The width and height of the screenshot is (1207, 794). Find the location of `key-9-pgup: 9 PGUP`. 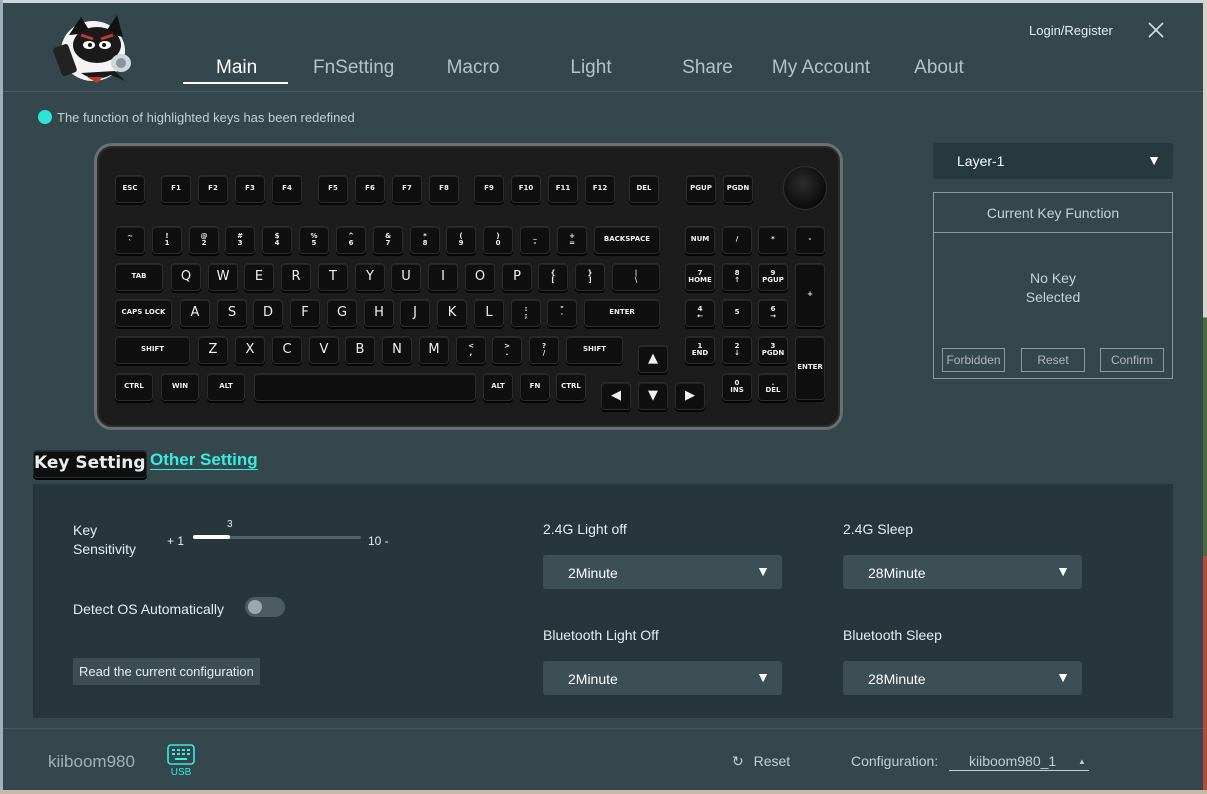

key-9-pgup: 9 PGUP is located at coordinates (773, 277).